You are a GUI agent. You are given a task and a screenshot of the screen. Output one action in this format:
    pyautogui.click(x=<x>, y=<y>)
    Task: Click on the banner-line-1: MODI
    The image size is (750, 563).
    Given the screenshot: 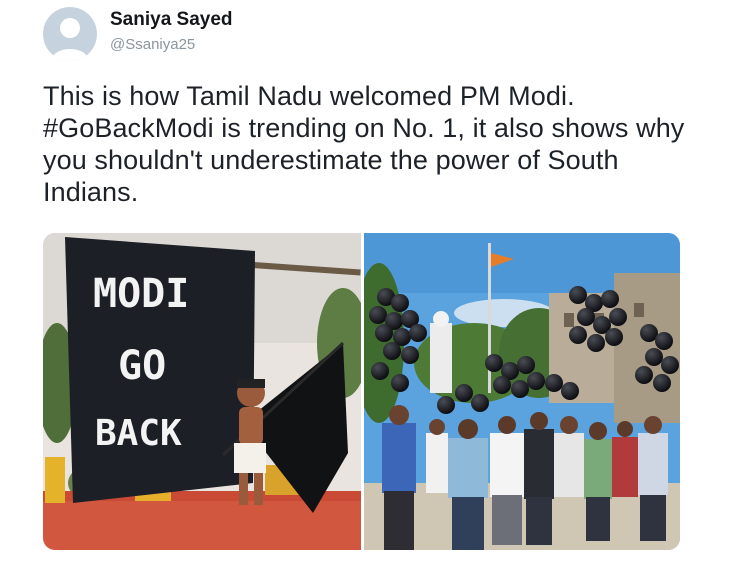 What is the action you would take?
    pyautogui.click(x=141, y=294)
    